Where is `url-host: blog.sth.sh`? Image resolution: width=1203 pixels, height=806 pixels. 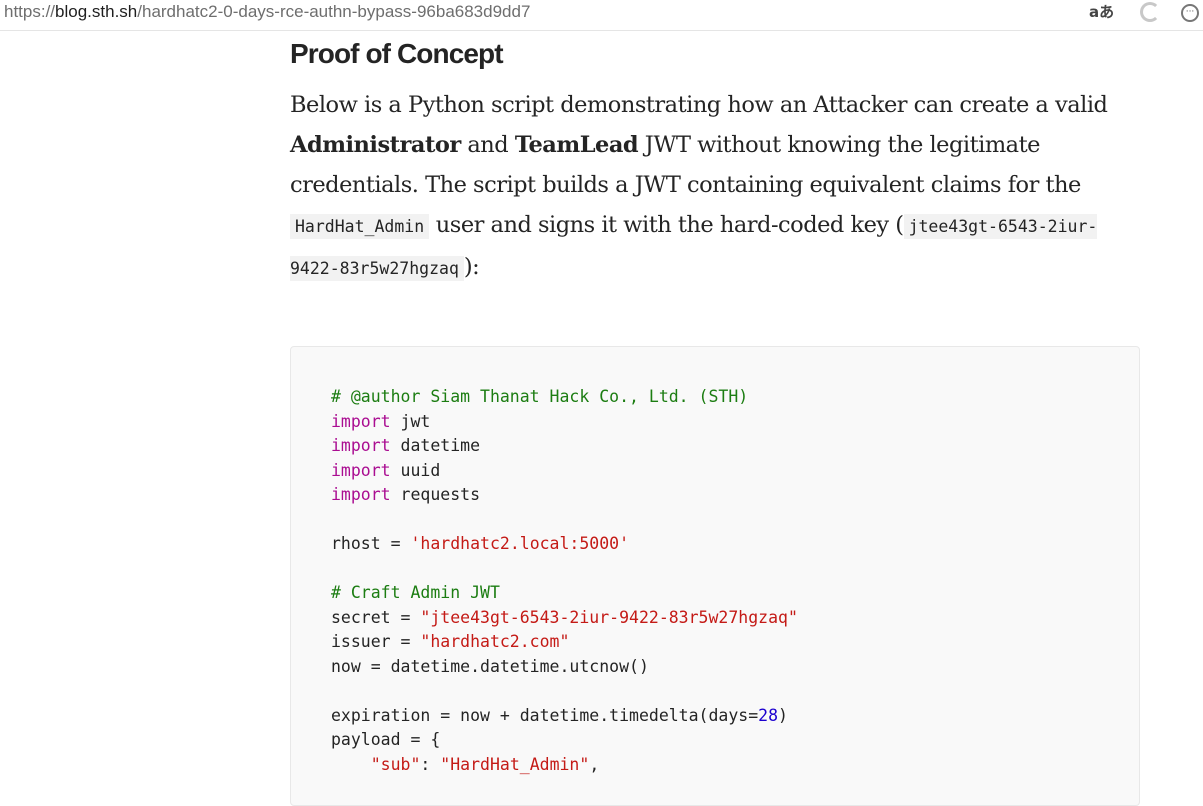
url-host: blog.sth.sh is located at coordinates (96, 11).